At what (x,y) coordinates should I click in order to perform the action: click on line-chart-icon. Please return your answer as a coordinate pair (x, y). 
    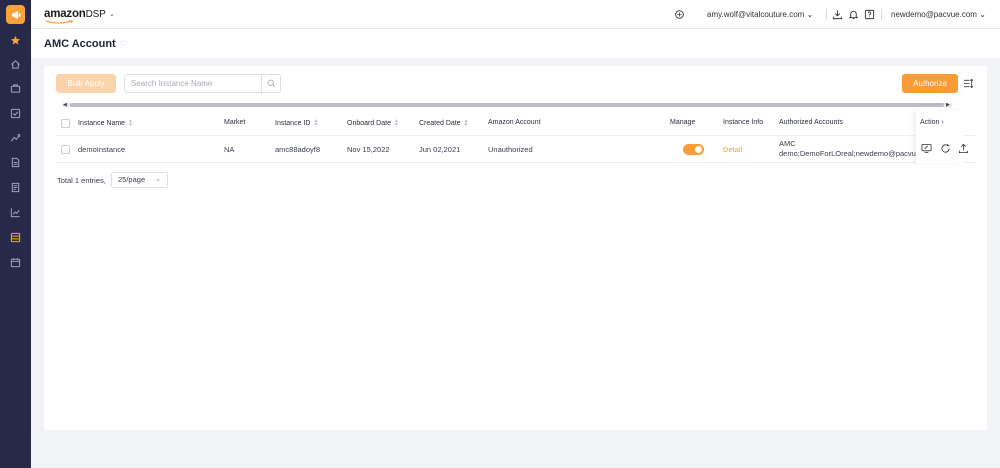
    Looking at the image, I should click on (15, 213).